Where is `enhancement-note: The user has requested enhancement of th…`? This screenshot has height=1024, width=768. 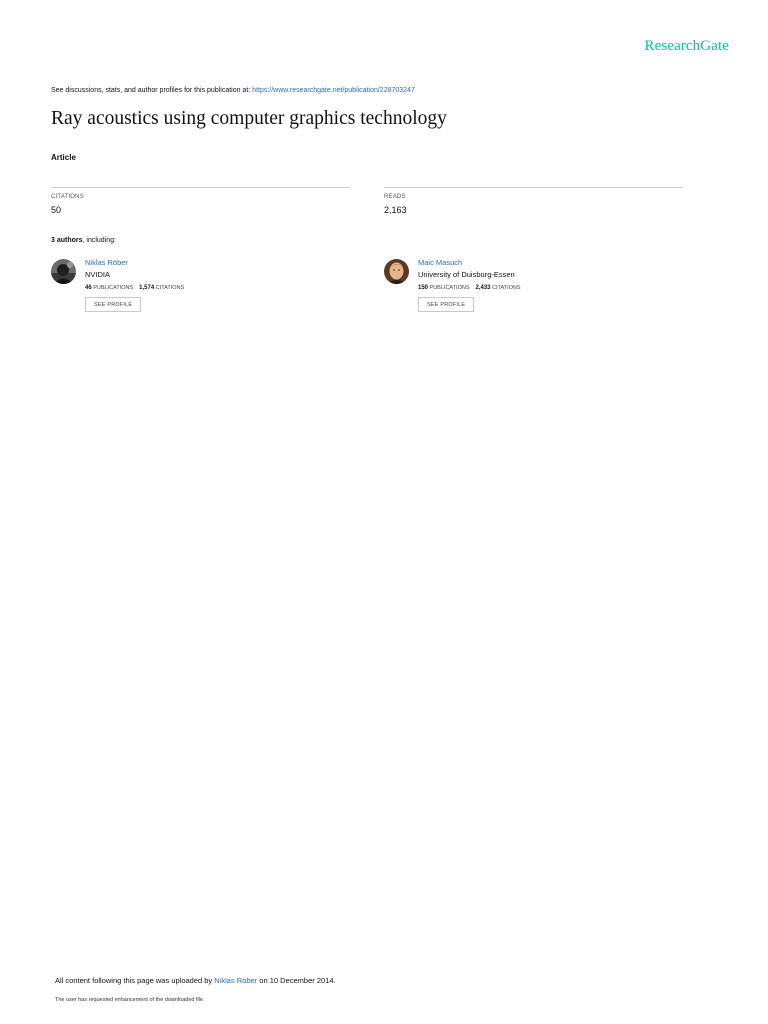 enhancement-note: The user has requested enhancement of th… is located at coordinates (130, 1000).